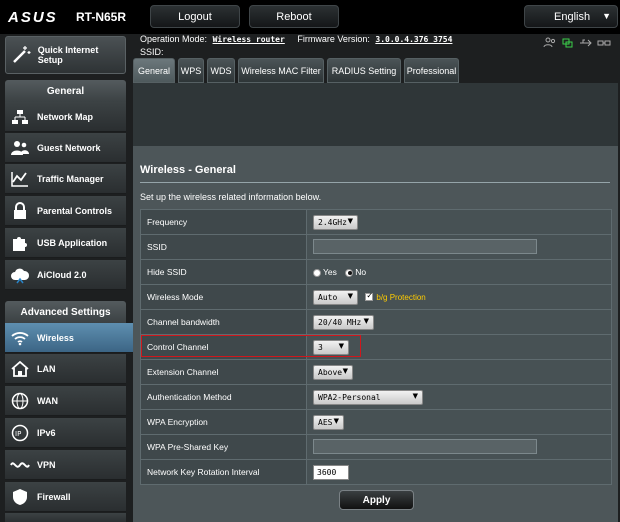  Describe the element at coordinates (46, 464) in the screenshot. I see `sidebar-item-label: VPN` at that location.